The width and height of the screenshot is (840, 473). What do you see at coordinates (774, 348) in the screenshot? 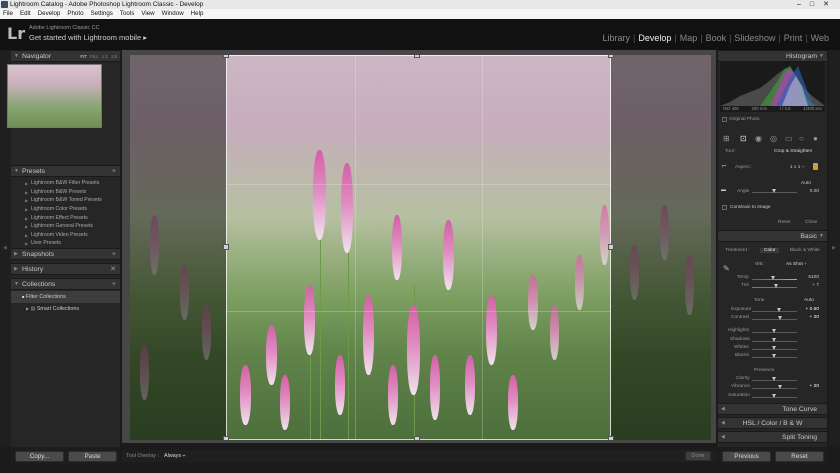
I see `whites-slider-knob` at bounding box center [774, 348].